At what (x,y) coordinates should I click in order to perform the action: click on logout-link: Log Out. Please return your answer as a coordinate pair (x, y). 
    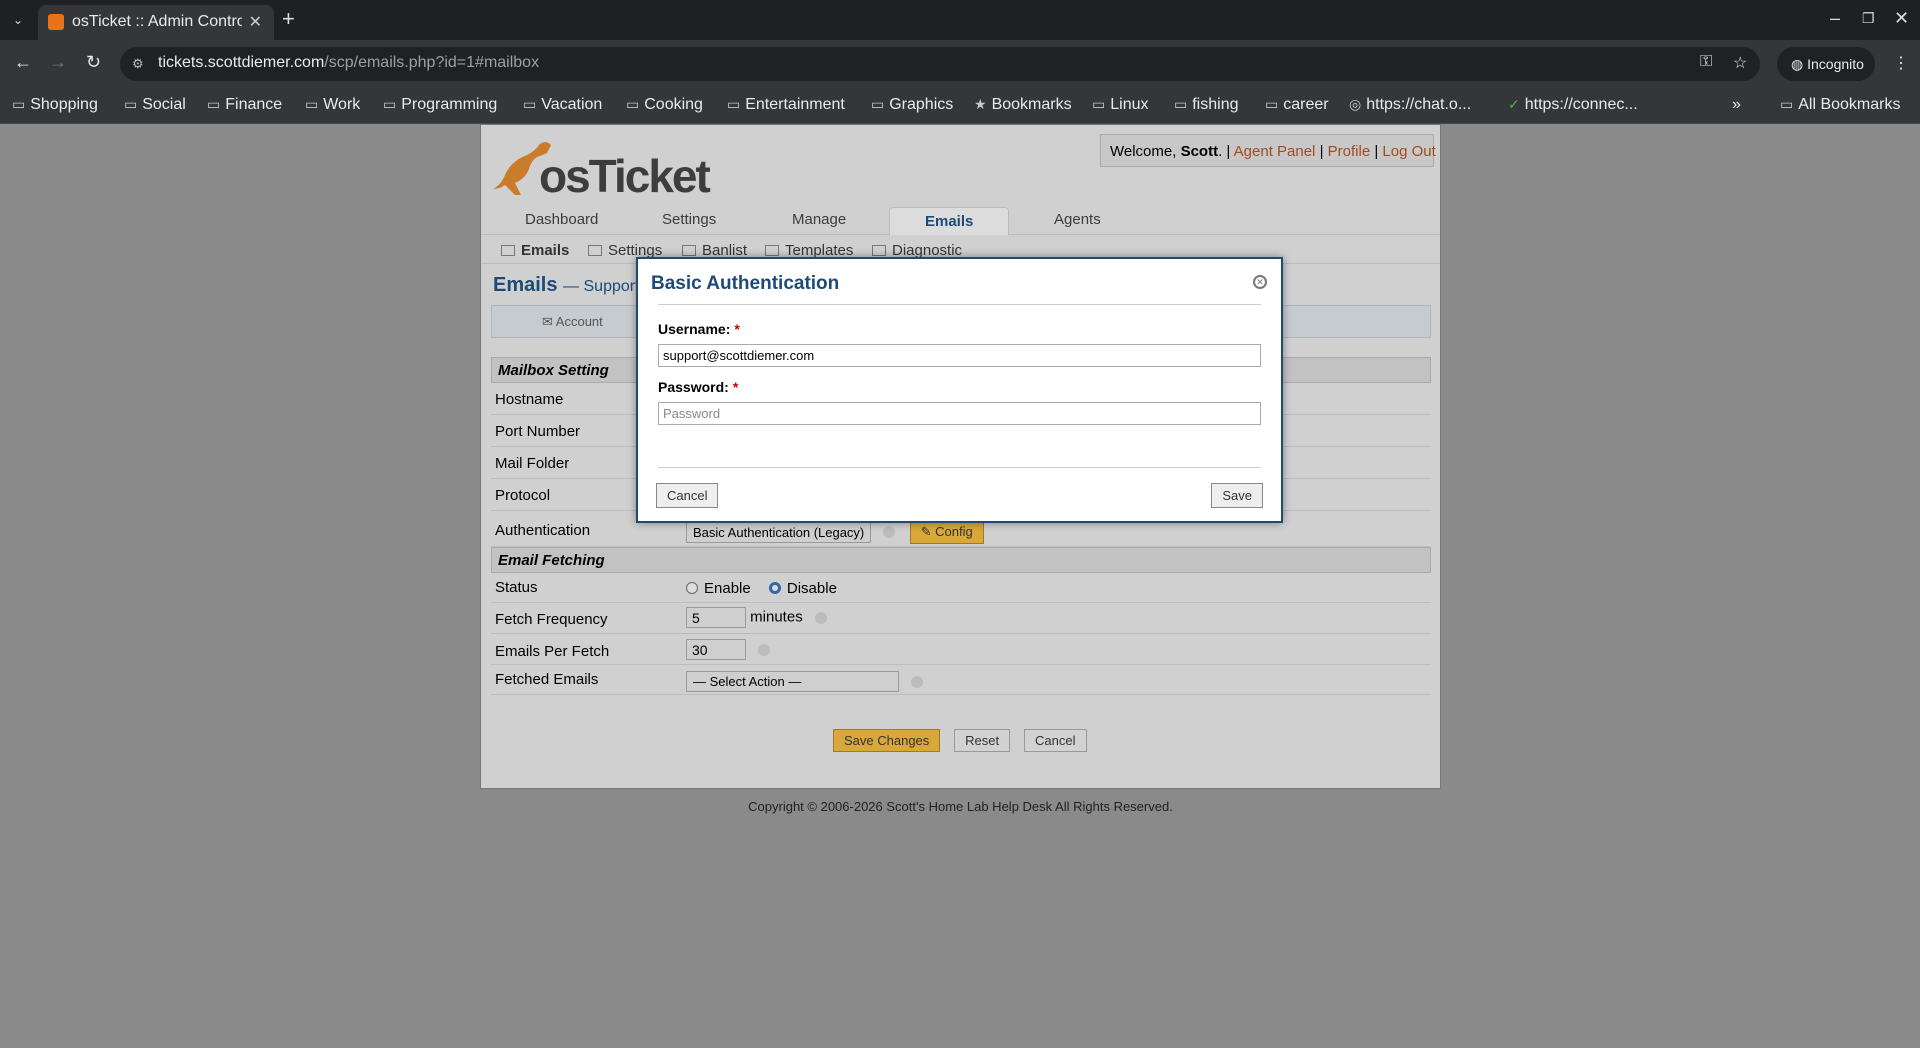
    Looking at the image, I should click on (1408, 151).